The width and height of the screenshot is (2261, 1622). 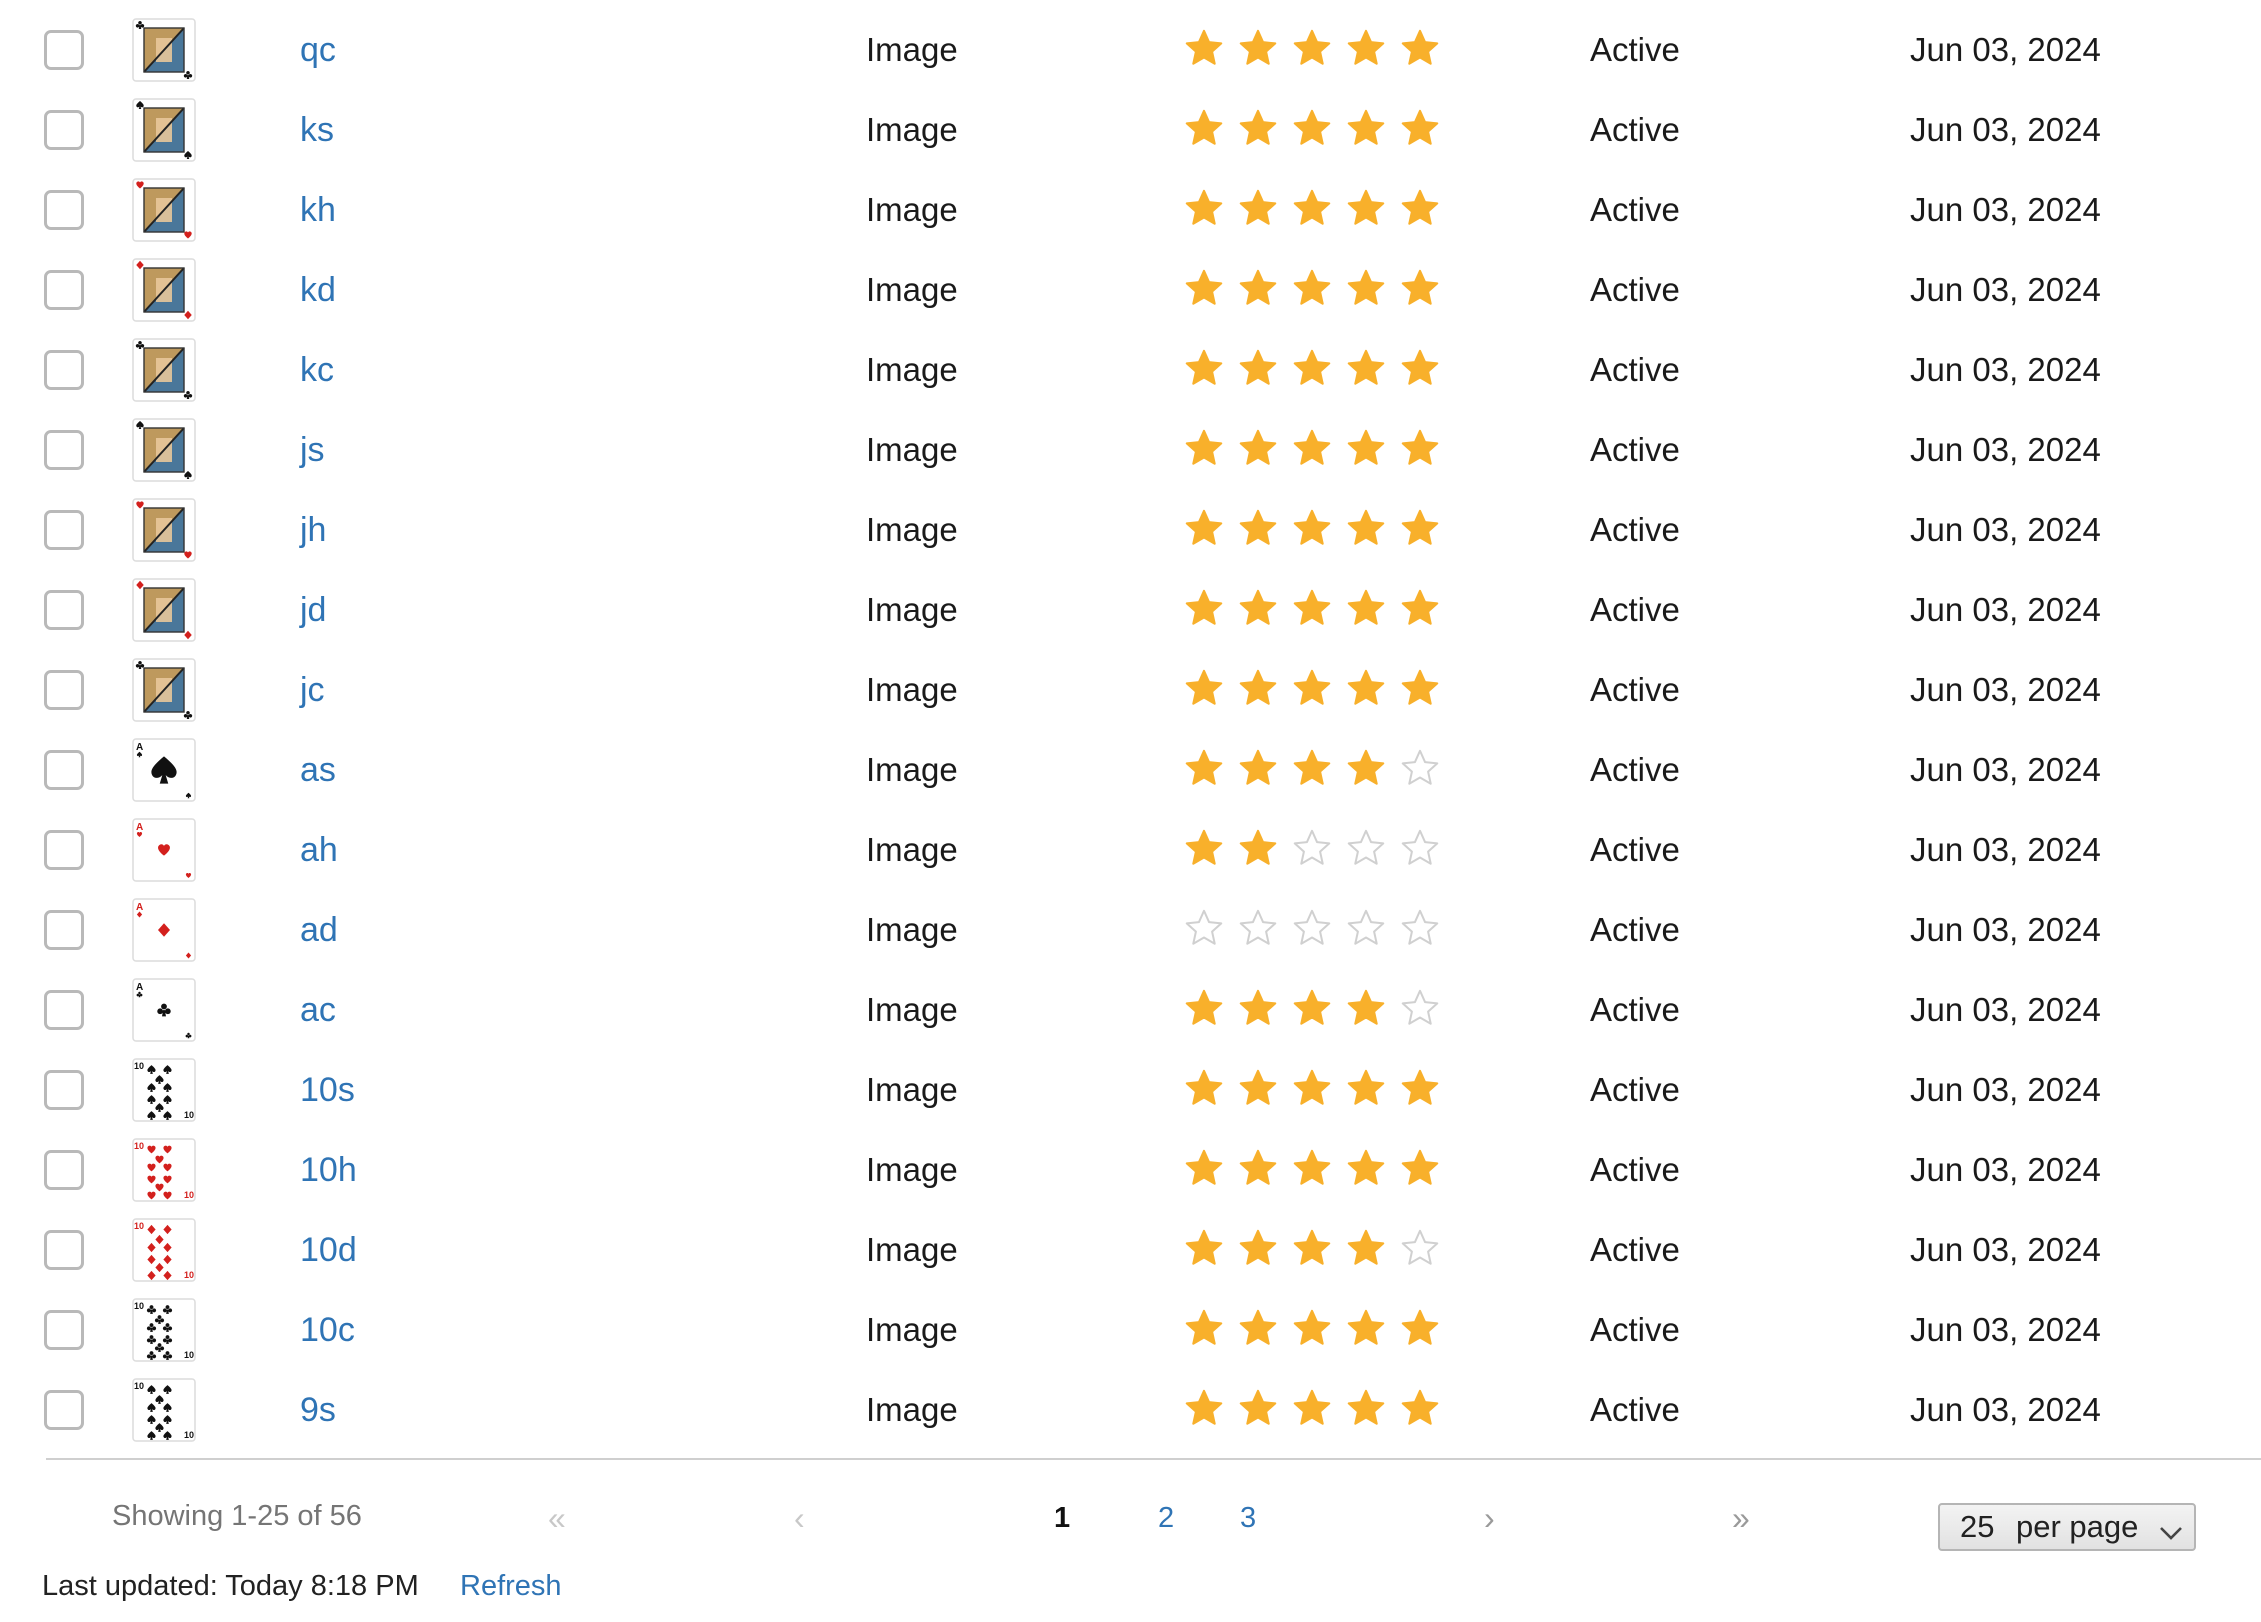 What do you see at coordinates (318, 50) in the screenshot?
I see `item-name-link: qc` at bounding box center [318, 50].